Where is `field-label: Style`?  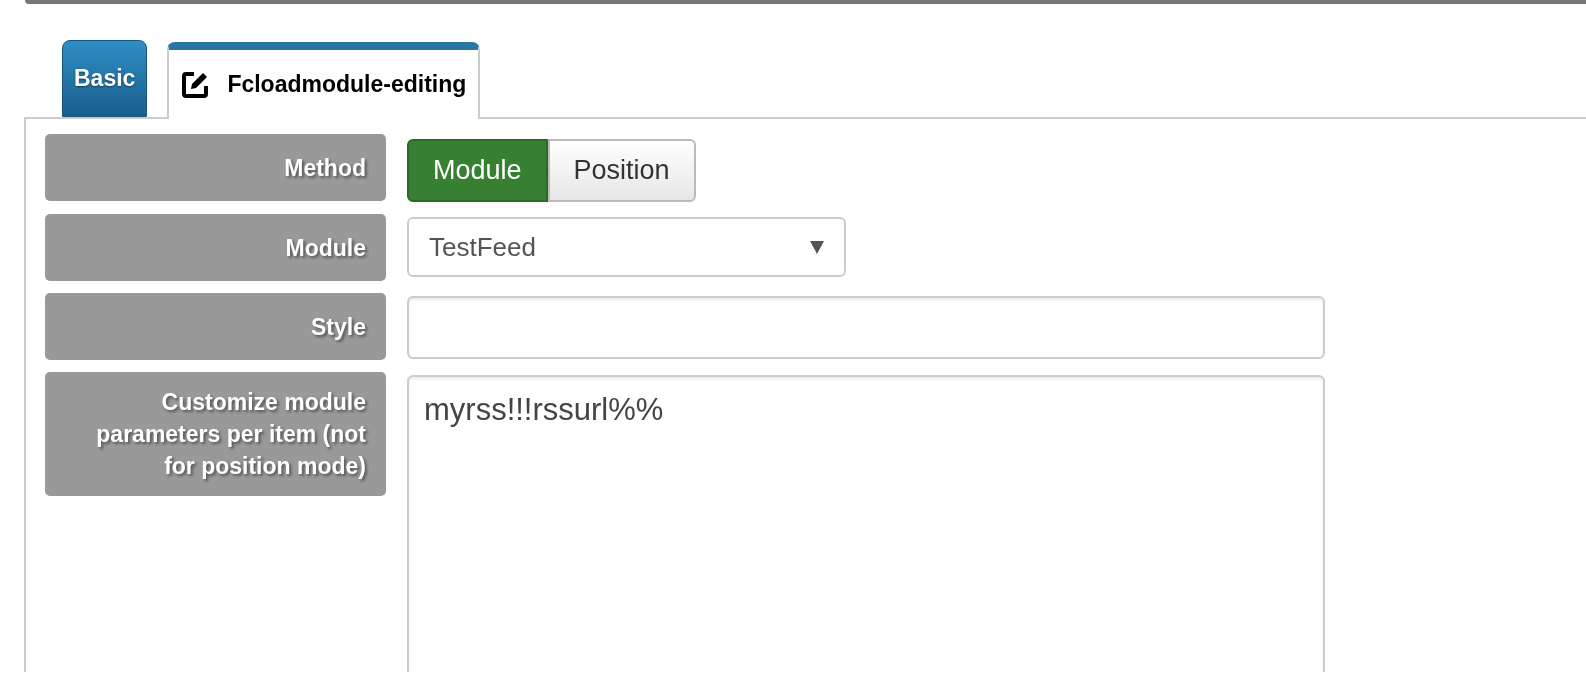
field-label: Style is located at coordinates (215, 326).